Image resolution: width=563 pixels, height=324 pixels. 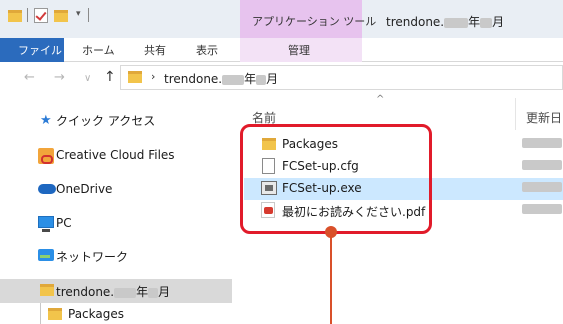 What do you see at coordinates (78, 14) in the screenshot?
I see `customize-quick-access-icon: ▾` at bounding box center [78, 14].